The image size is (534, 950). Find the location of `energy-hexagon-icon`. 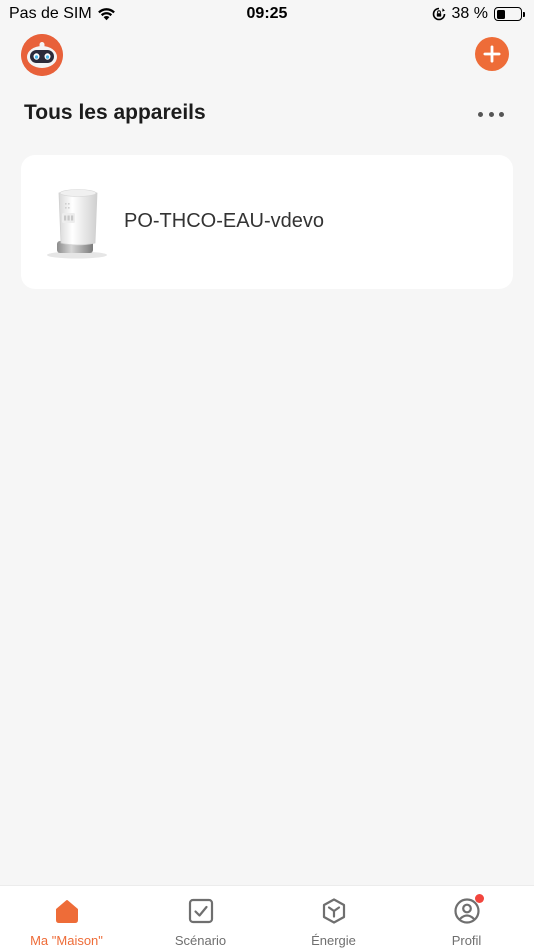

energy-hexagon-icon is located at coordinates (334, 911).